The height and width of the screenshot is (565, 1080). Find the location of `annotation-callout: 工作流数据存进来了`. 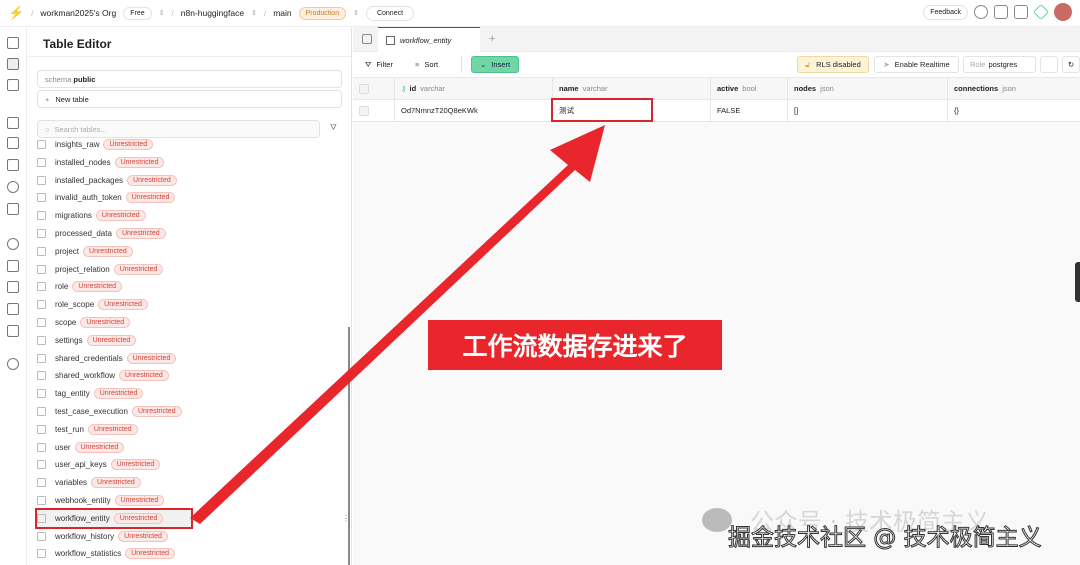

annotation-callout: 工作流数据存进来了 is located at coordinates (575, 345).